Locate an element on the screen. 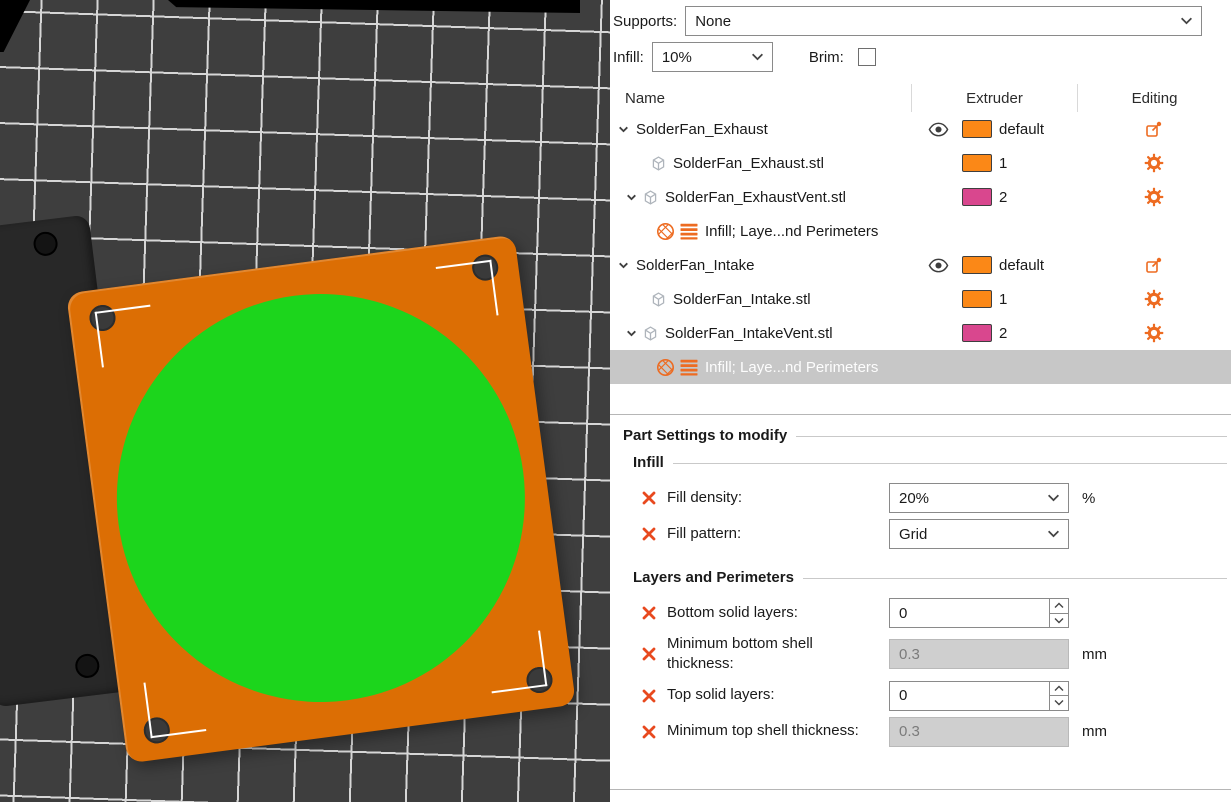 The width and height of the screenshot is (1231, 802). modifier-infill-icon is located at coordinates (665, 367).